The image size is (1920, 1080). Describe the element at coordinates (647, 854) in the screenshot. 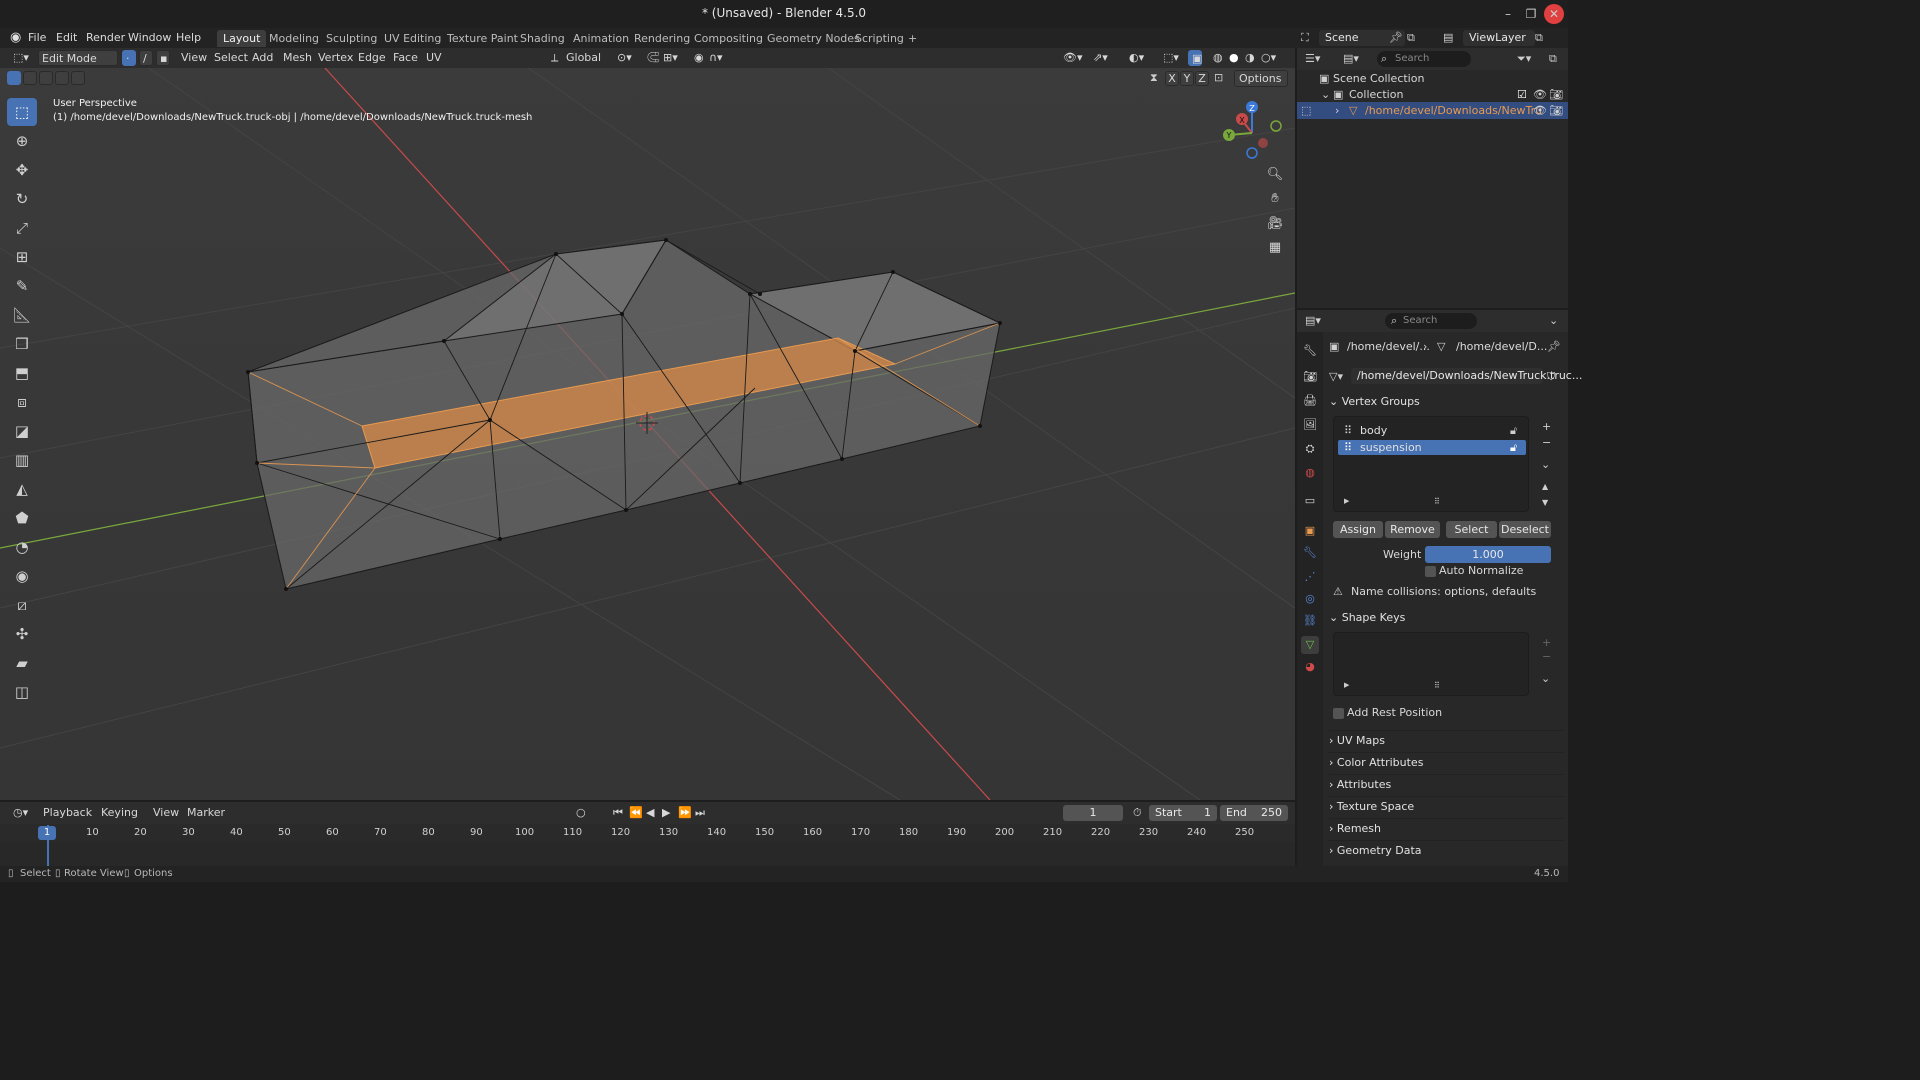

I see `timeline-body` at that location.